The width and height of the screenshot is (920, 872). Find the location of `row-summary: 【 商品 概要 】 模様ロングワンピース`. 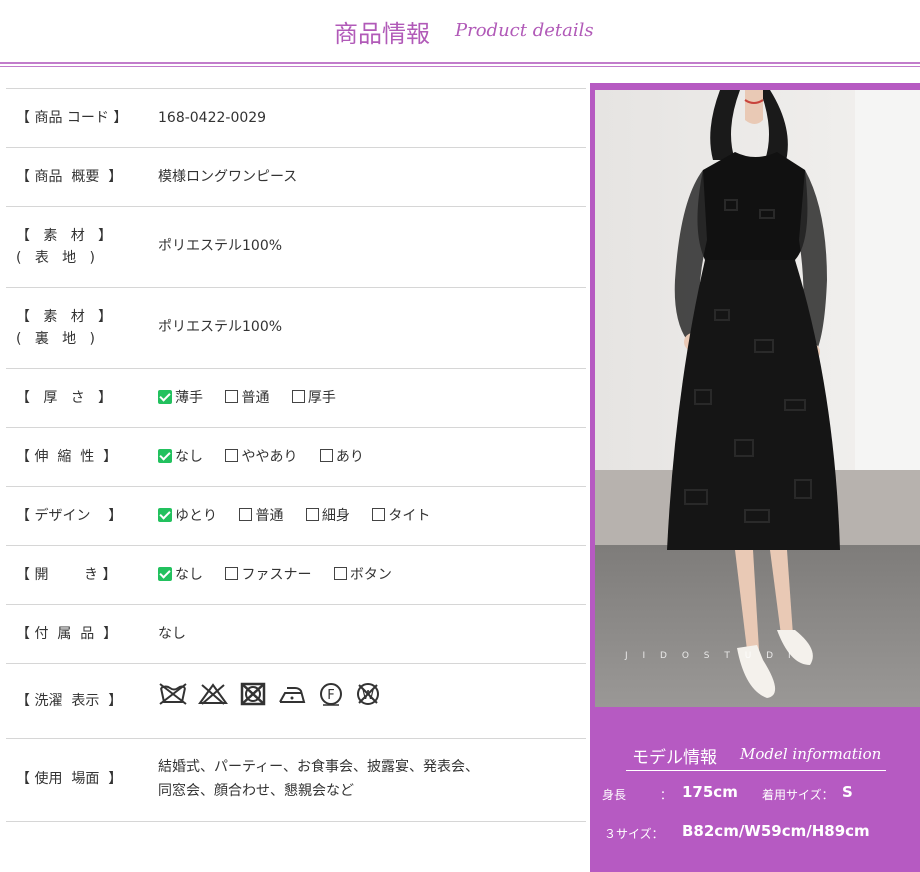

row-summary: 【 商品 概要 】 模様ロングワンピース is located at coordinates (296, 176).